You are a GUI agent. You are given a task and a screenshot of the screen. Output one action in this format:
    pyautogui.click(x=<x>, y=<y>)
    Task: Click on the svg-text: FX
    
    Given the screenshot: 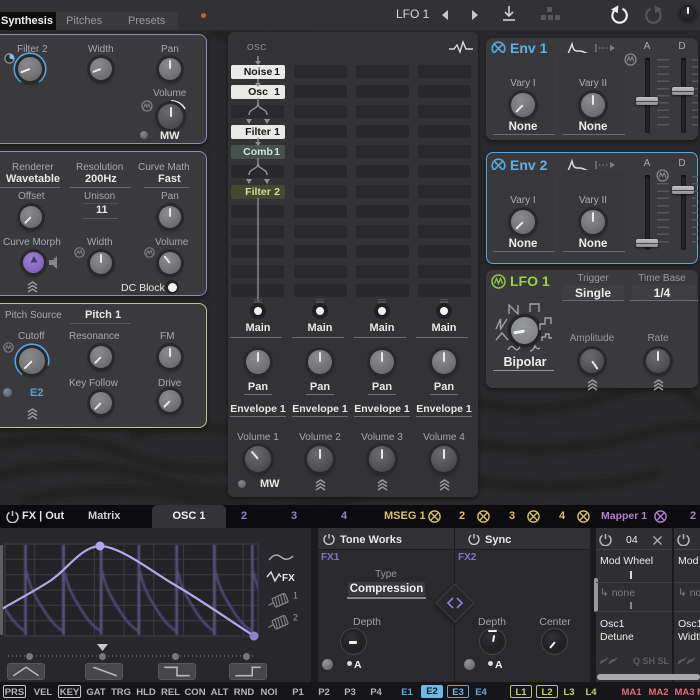 What is the action you would take?
    pyautogui.click(x=288, y=578)
    